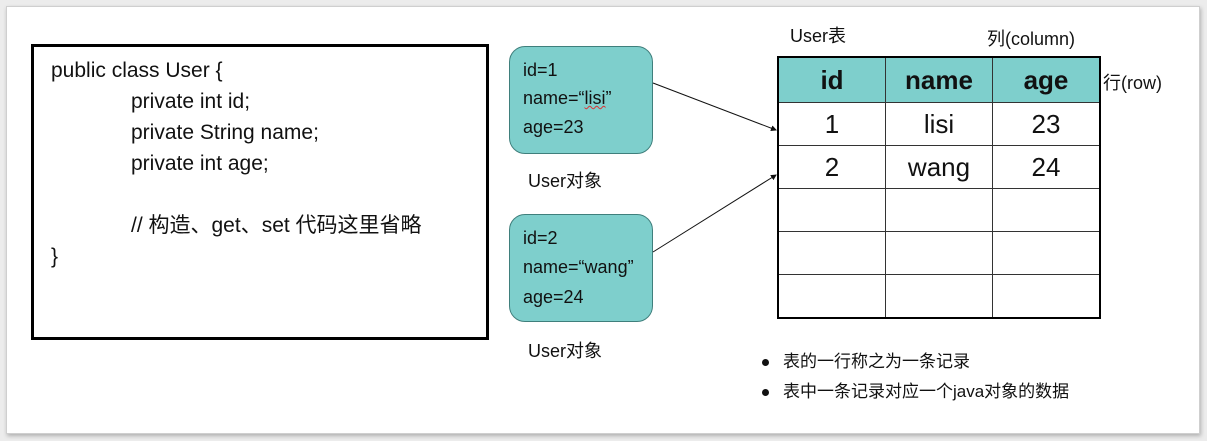 The image size is (1207, 441). Describe the element at coordinates (831, 167) in the screenshot. I see `cell-id: 2` at that location.